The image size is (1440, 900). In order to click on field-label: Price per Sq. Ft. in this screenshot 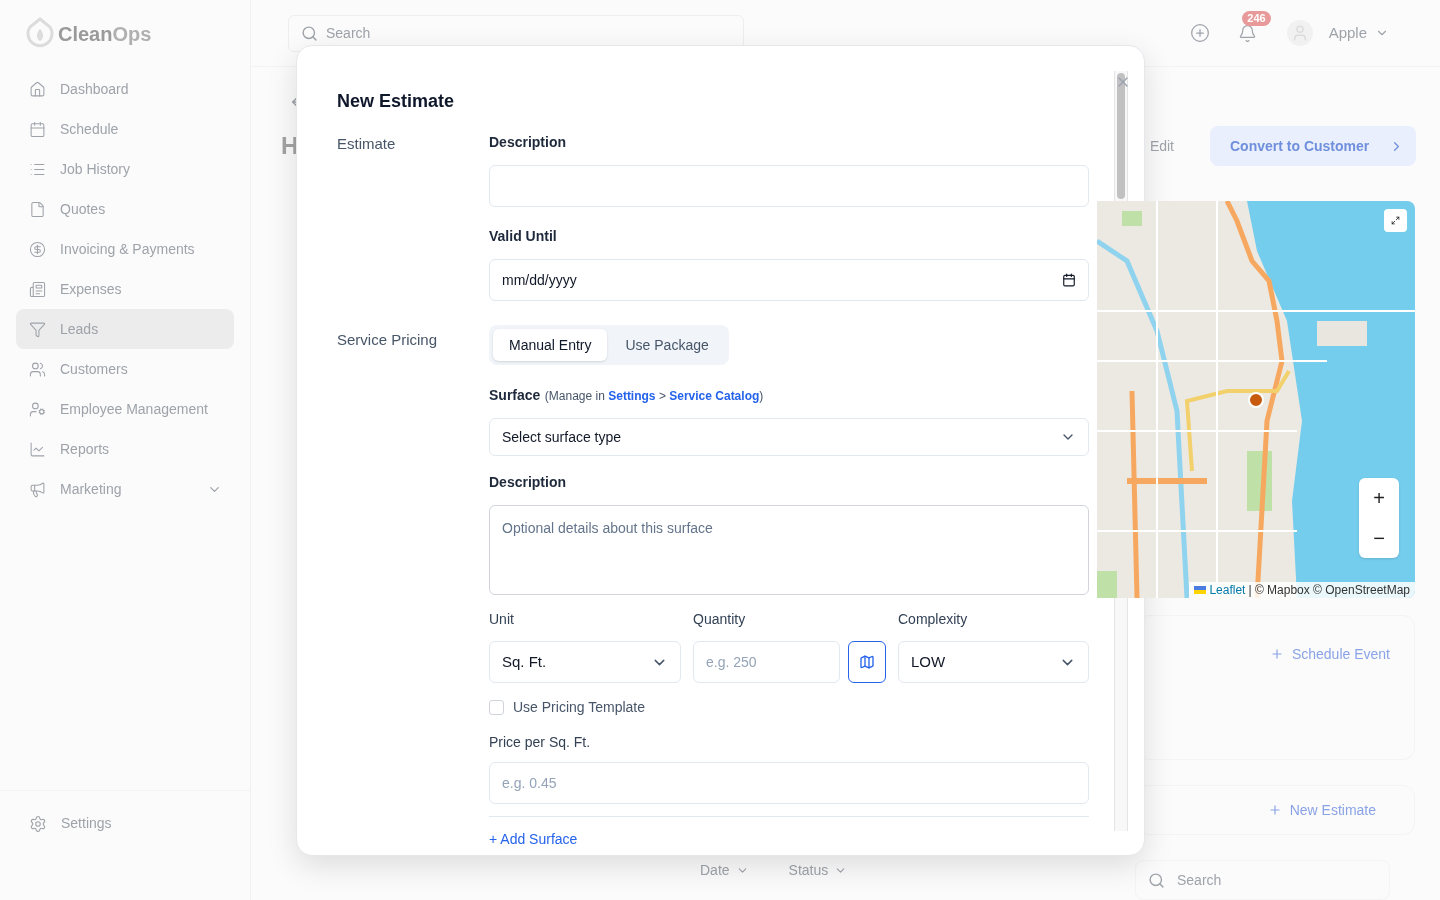, I will do `click(540, 742)`.